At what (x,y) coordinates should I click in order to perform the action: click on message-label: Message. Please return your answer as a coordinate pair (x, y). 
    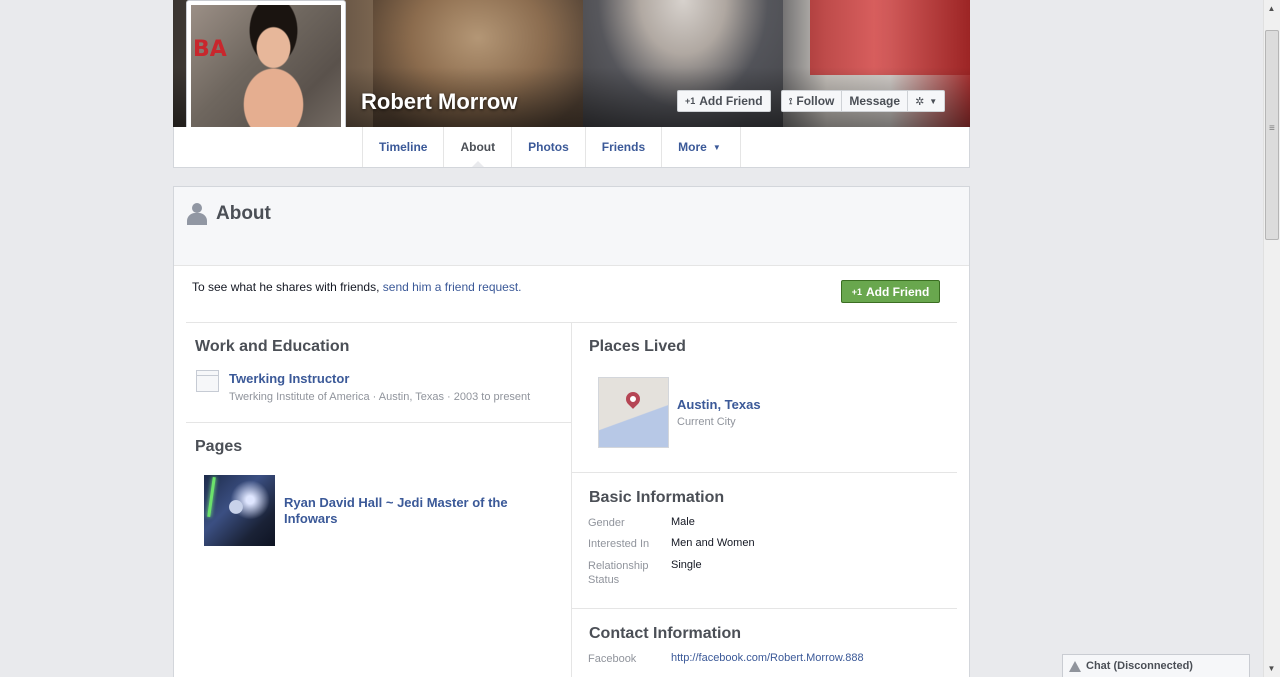
    Looking at the image, I should click on (875, 101).